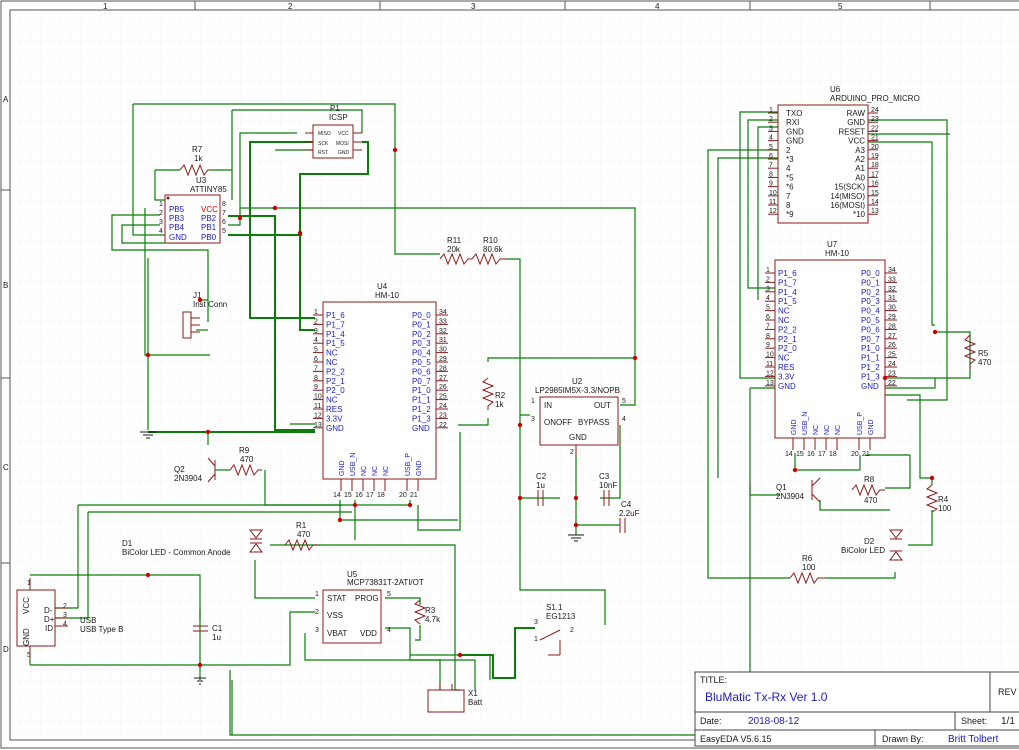 This screenshot has width=1019, height=750. Describe the element at coordinates (771, 147) in the screenshot. I see `u6-pin-num: 5` at that location.